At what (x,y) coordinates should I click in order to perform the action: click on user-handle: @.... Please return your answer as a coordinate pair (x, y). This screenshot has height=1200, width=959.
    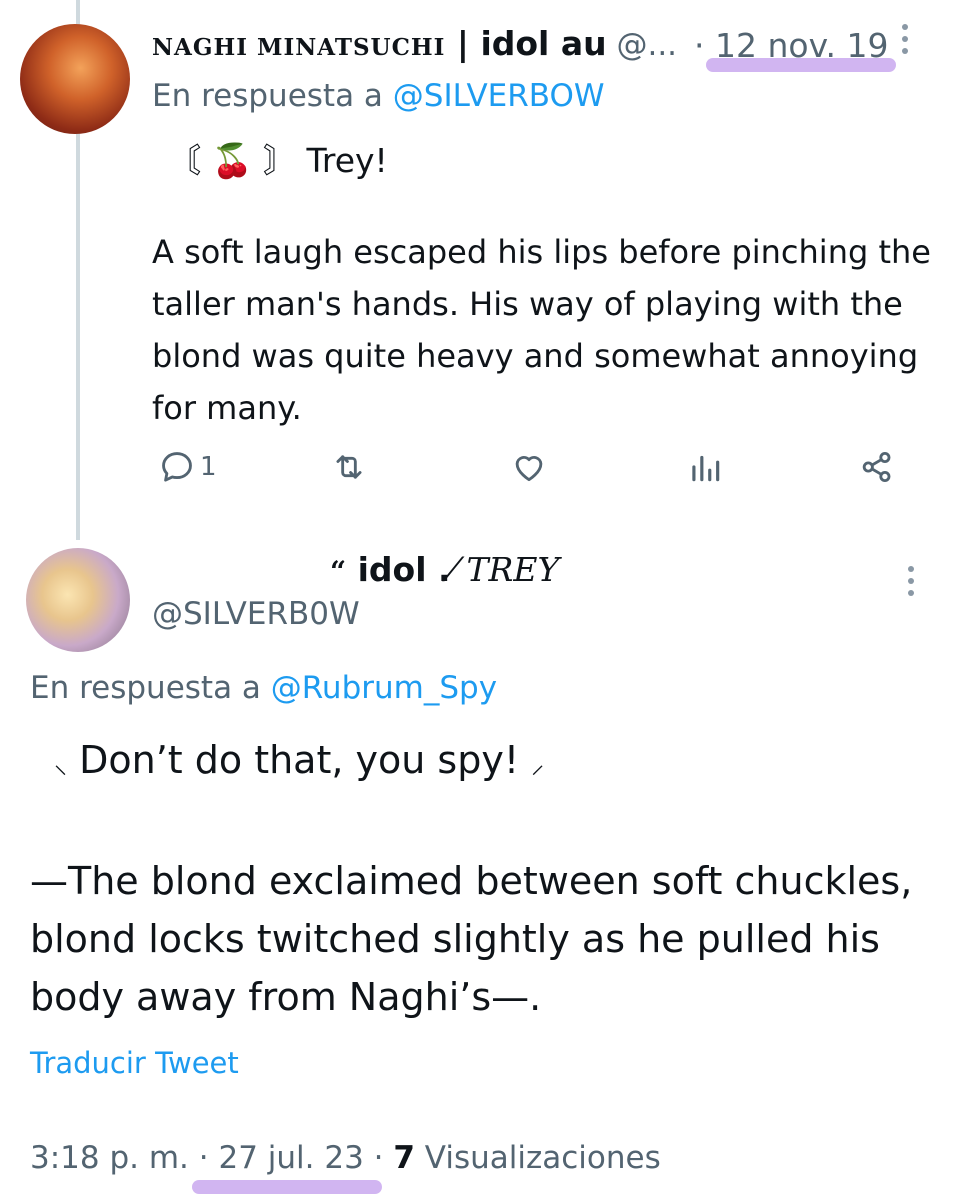
    Looking at the image, I should click on (642, 45).